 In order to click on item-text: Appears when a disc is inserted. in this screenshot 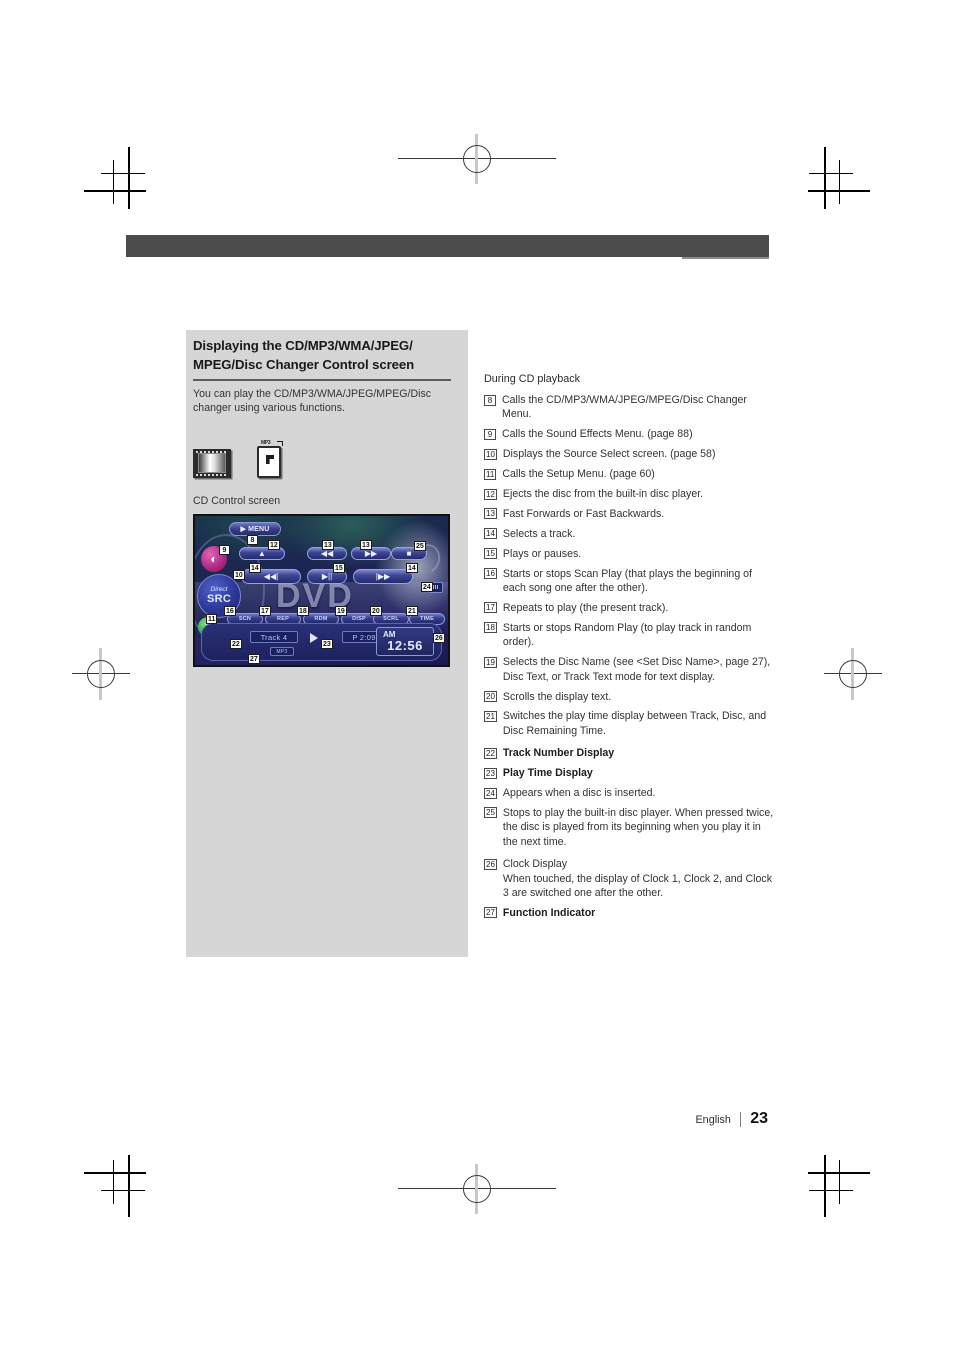, I will do `click(579, 793)`.